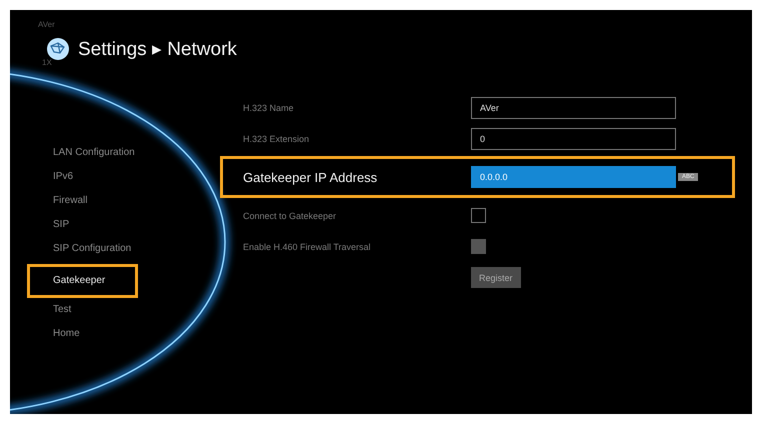  Describe the element at coordinates (478, 215) in the screenshot. I see `checkbox` at that location.